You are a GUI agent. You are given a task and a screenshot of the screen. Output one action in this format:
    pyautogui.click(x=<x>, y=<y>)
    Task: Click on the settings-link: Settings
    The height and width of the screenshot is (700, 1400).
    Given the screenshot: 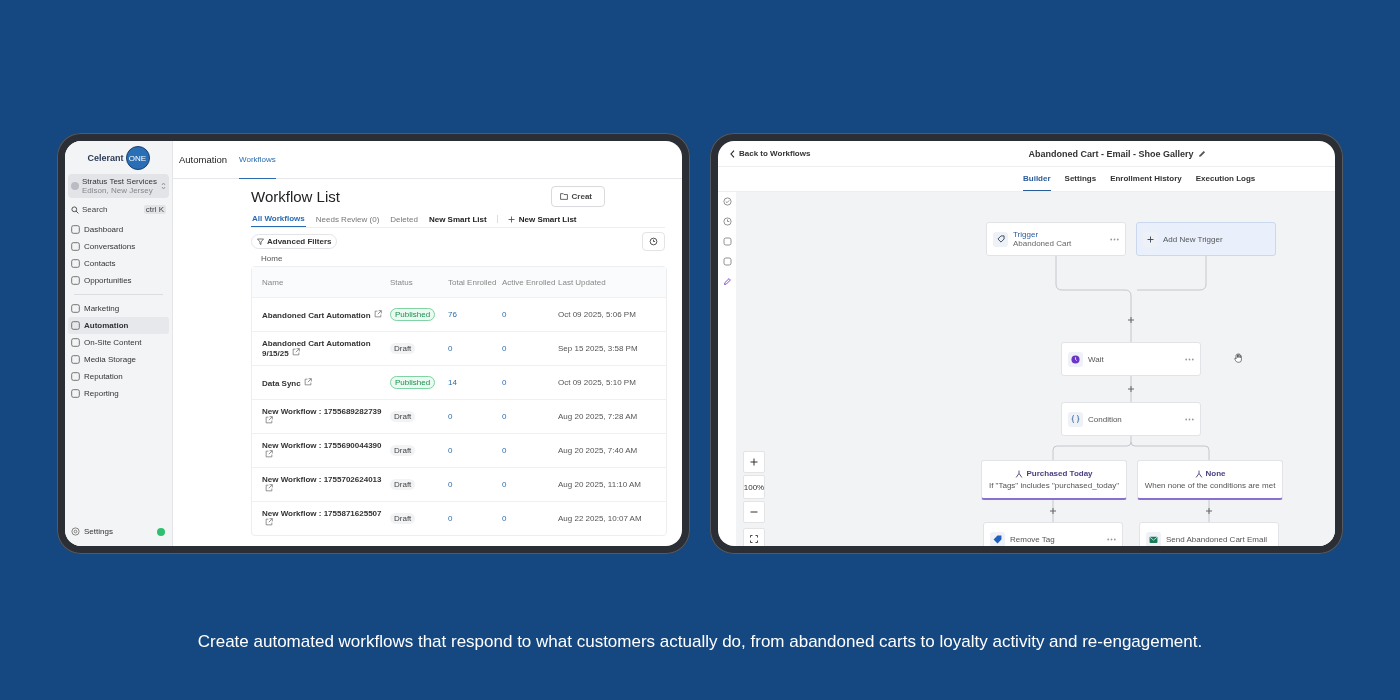 What is the action you would take?
    pyautogui.click(x=92, y=531)
    